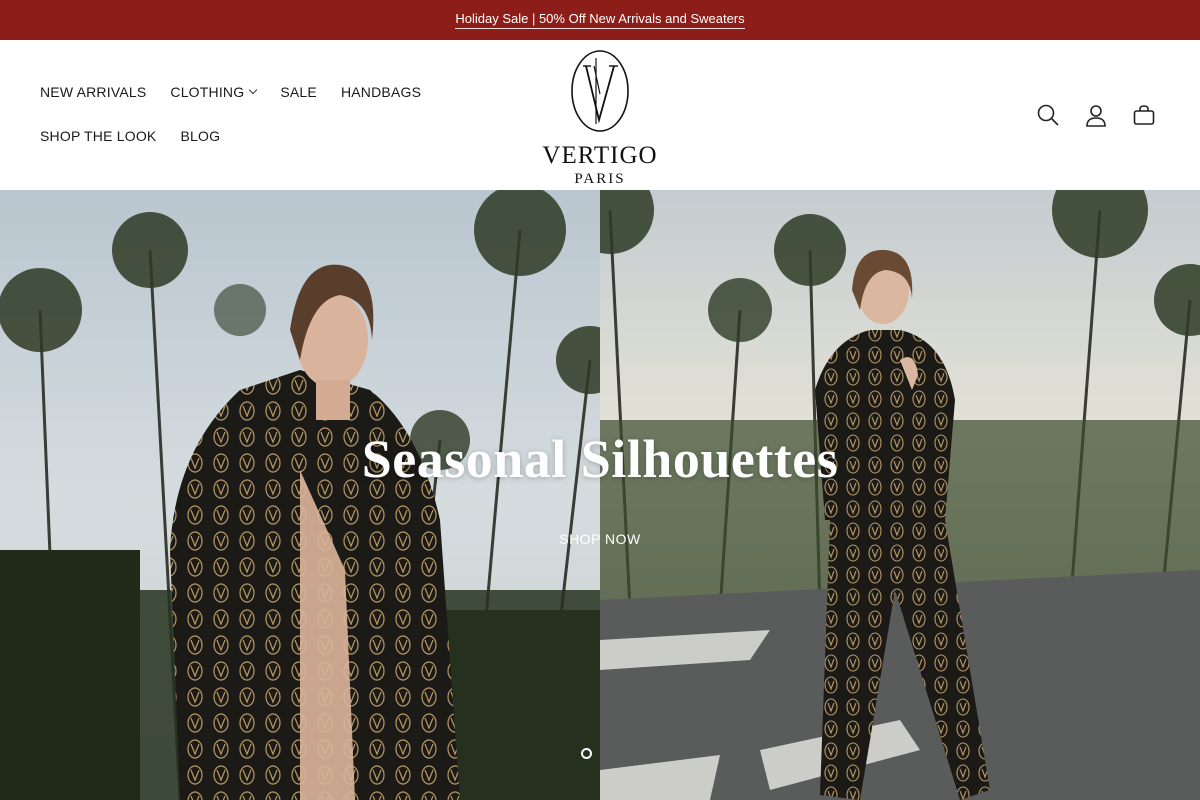 The image size is (1200, 800). Describe the element at coordinates (600, 539) in the screenshot. I see `shop-now-button: SHOP NOW` at that location.